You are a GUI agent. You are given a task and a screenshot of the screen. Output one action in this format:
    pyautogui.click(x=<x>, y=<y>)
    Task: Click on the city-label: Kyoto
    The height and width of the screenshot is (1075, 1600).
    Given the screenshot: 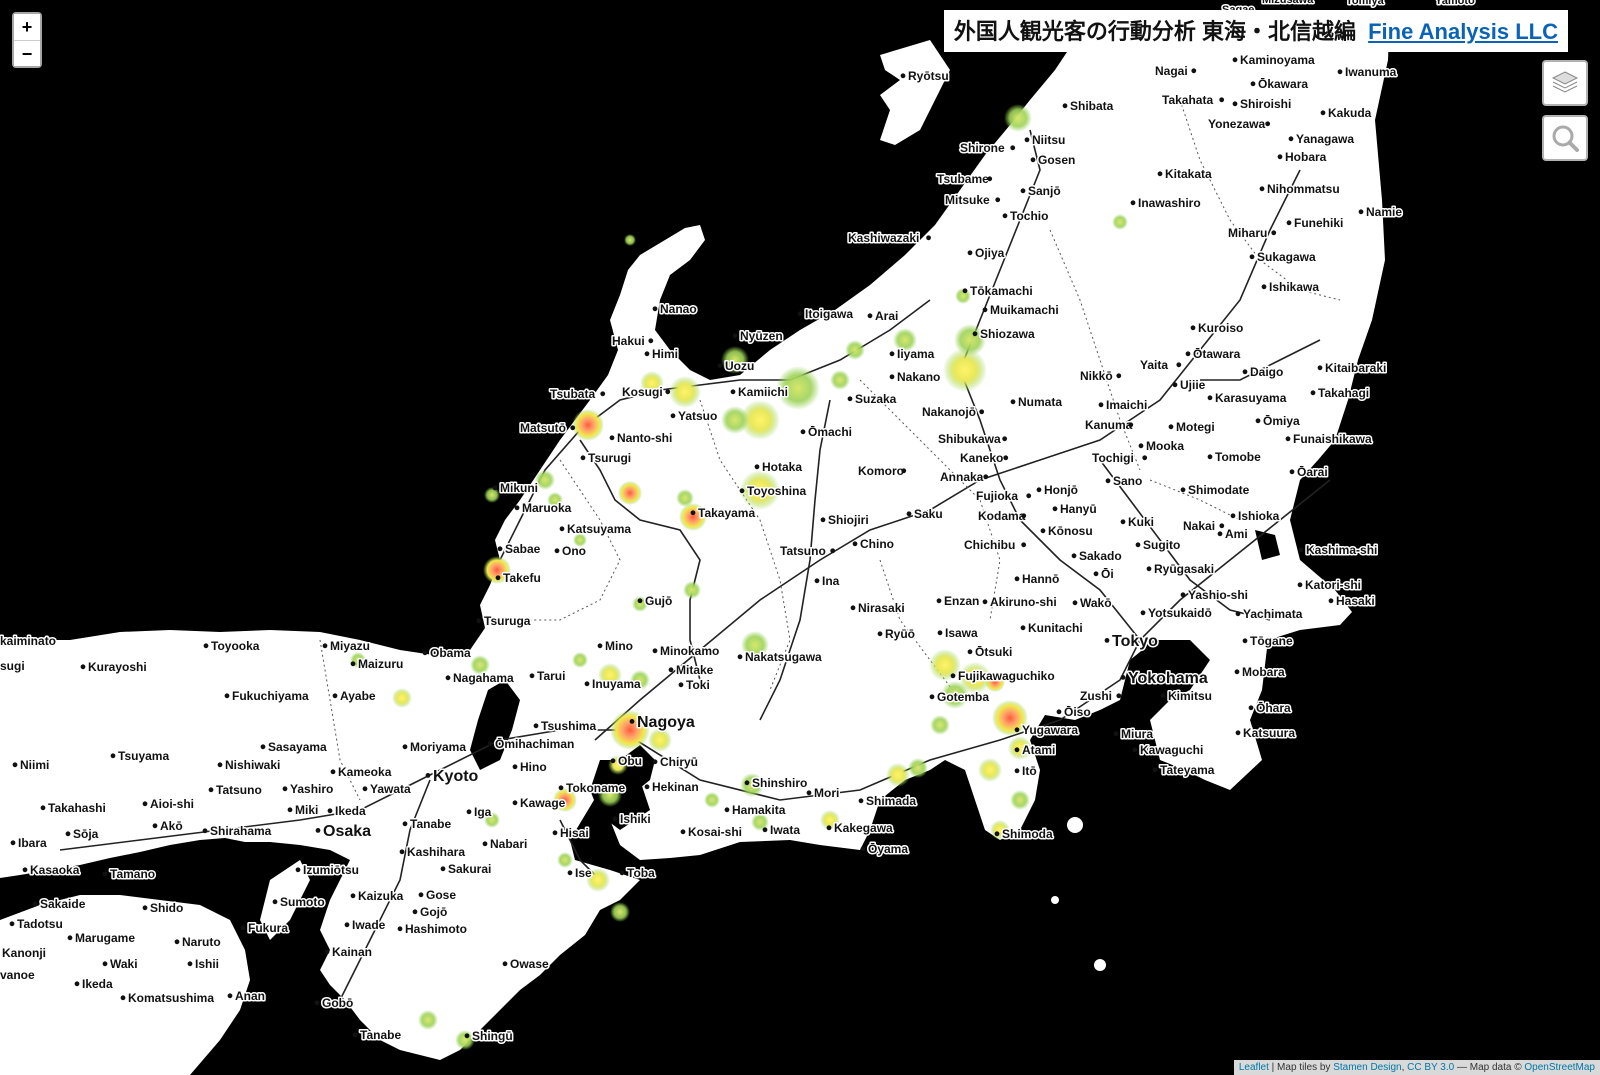 What is the action you would take?
    pyautogui.click(x=456, y=776)
    